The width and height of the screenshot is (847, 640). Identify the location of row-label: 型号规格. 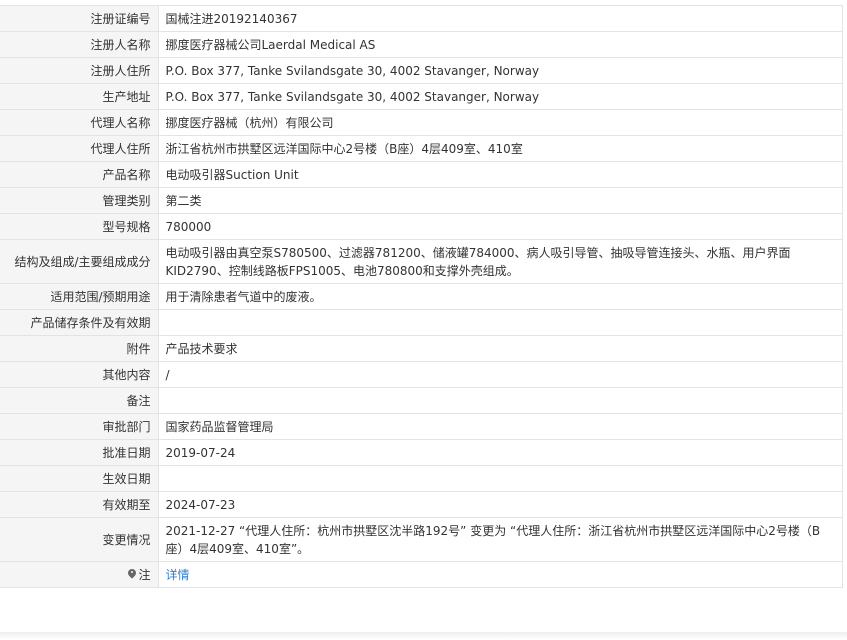
(79, 226).